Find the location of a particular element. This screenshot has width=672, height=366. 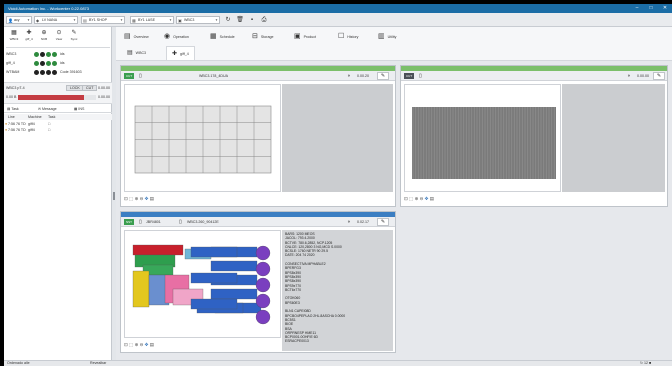

splitter-grip is located at coordinates (114, 196).